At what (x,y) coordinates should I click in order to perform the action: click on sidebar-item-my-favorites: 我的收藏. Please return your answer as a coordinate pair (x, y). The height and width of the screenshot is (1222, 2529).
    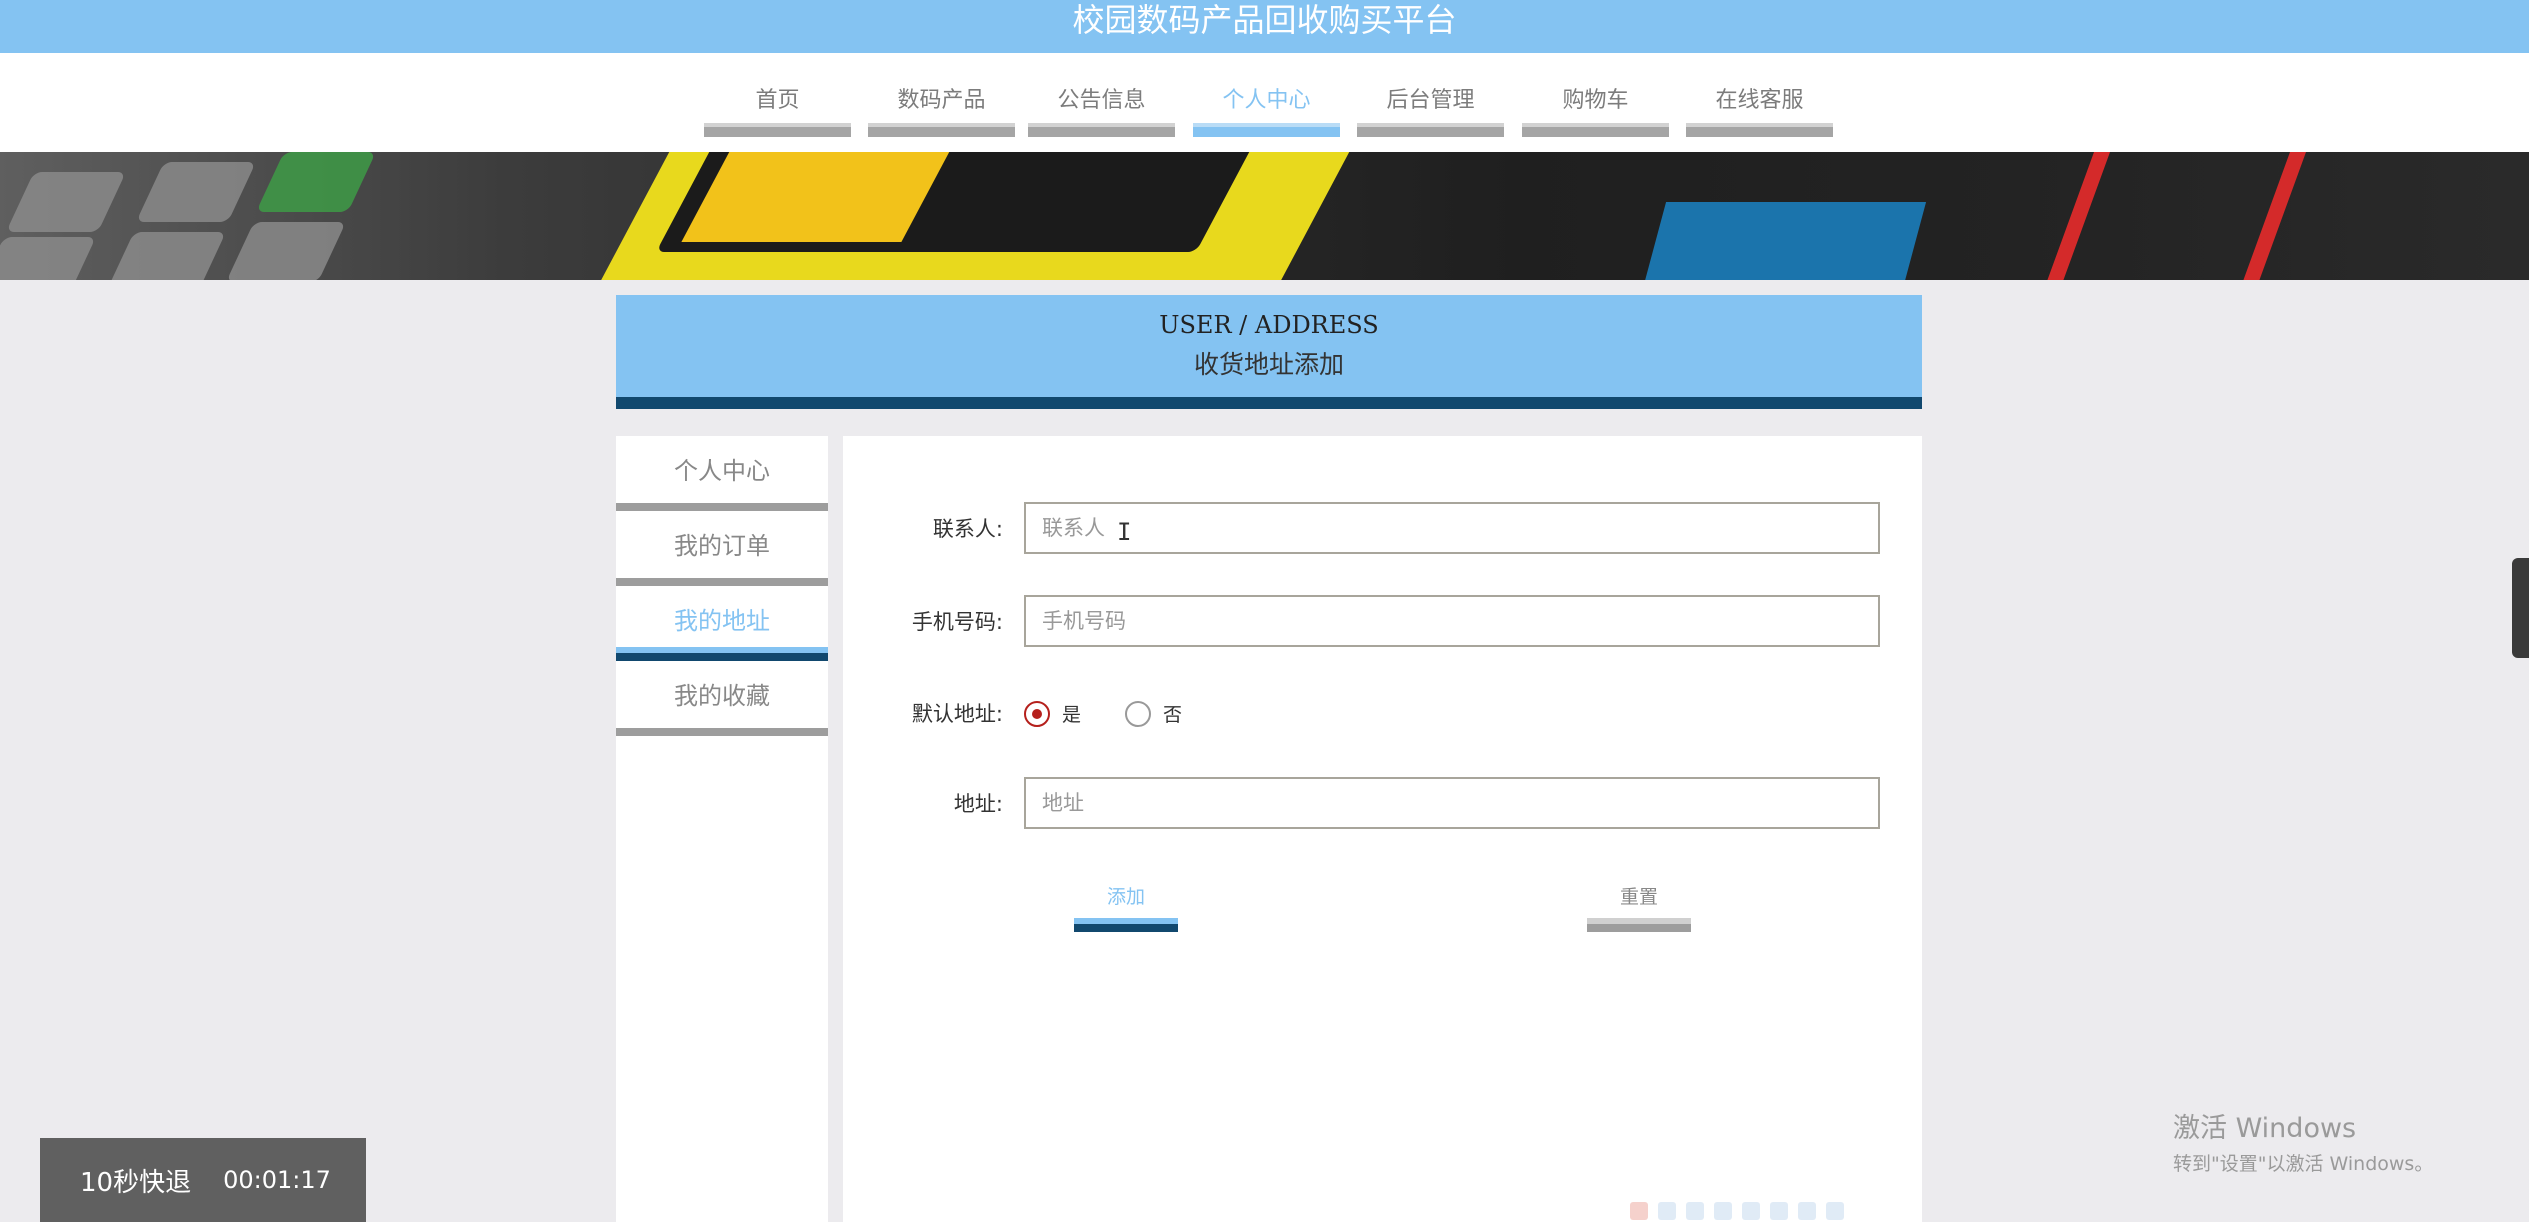
    Looking at the image, I should click on (722, 698).